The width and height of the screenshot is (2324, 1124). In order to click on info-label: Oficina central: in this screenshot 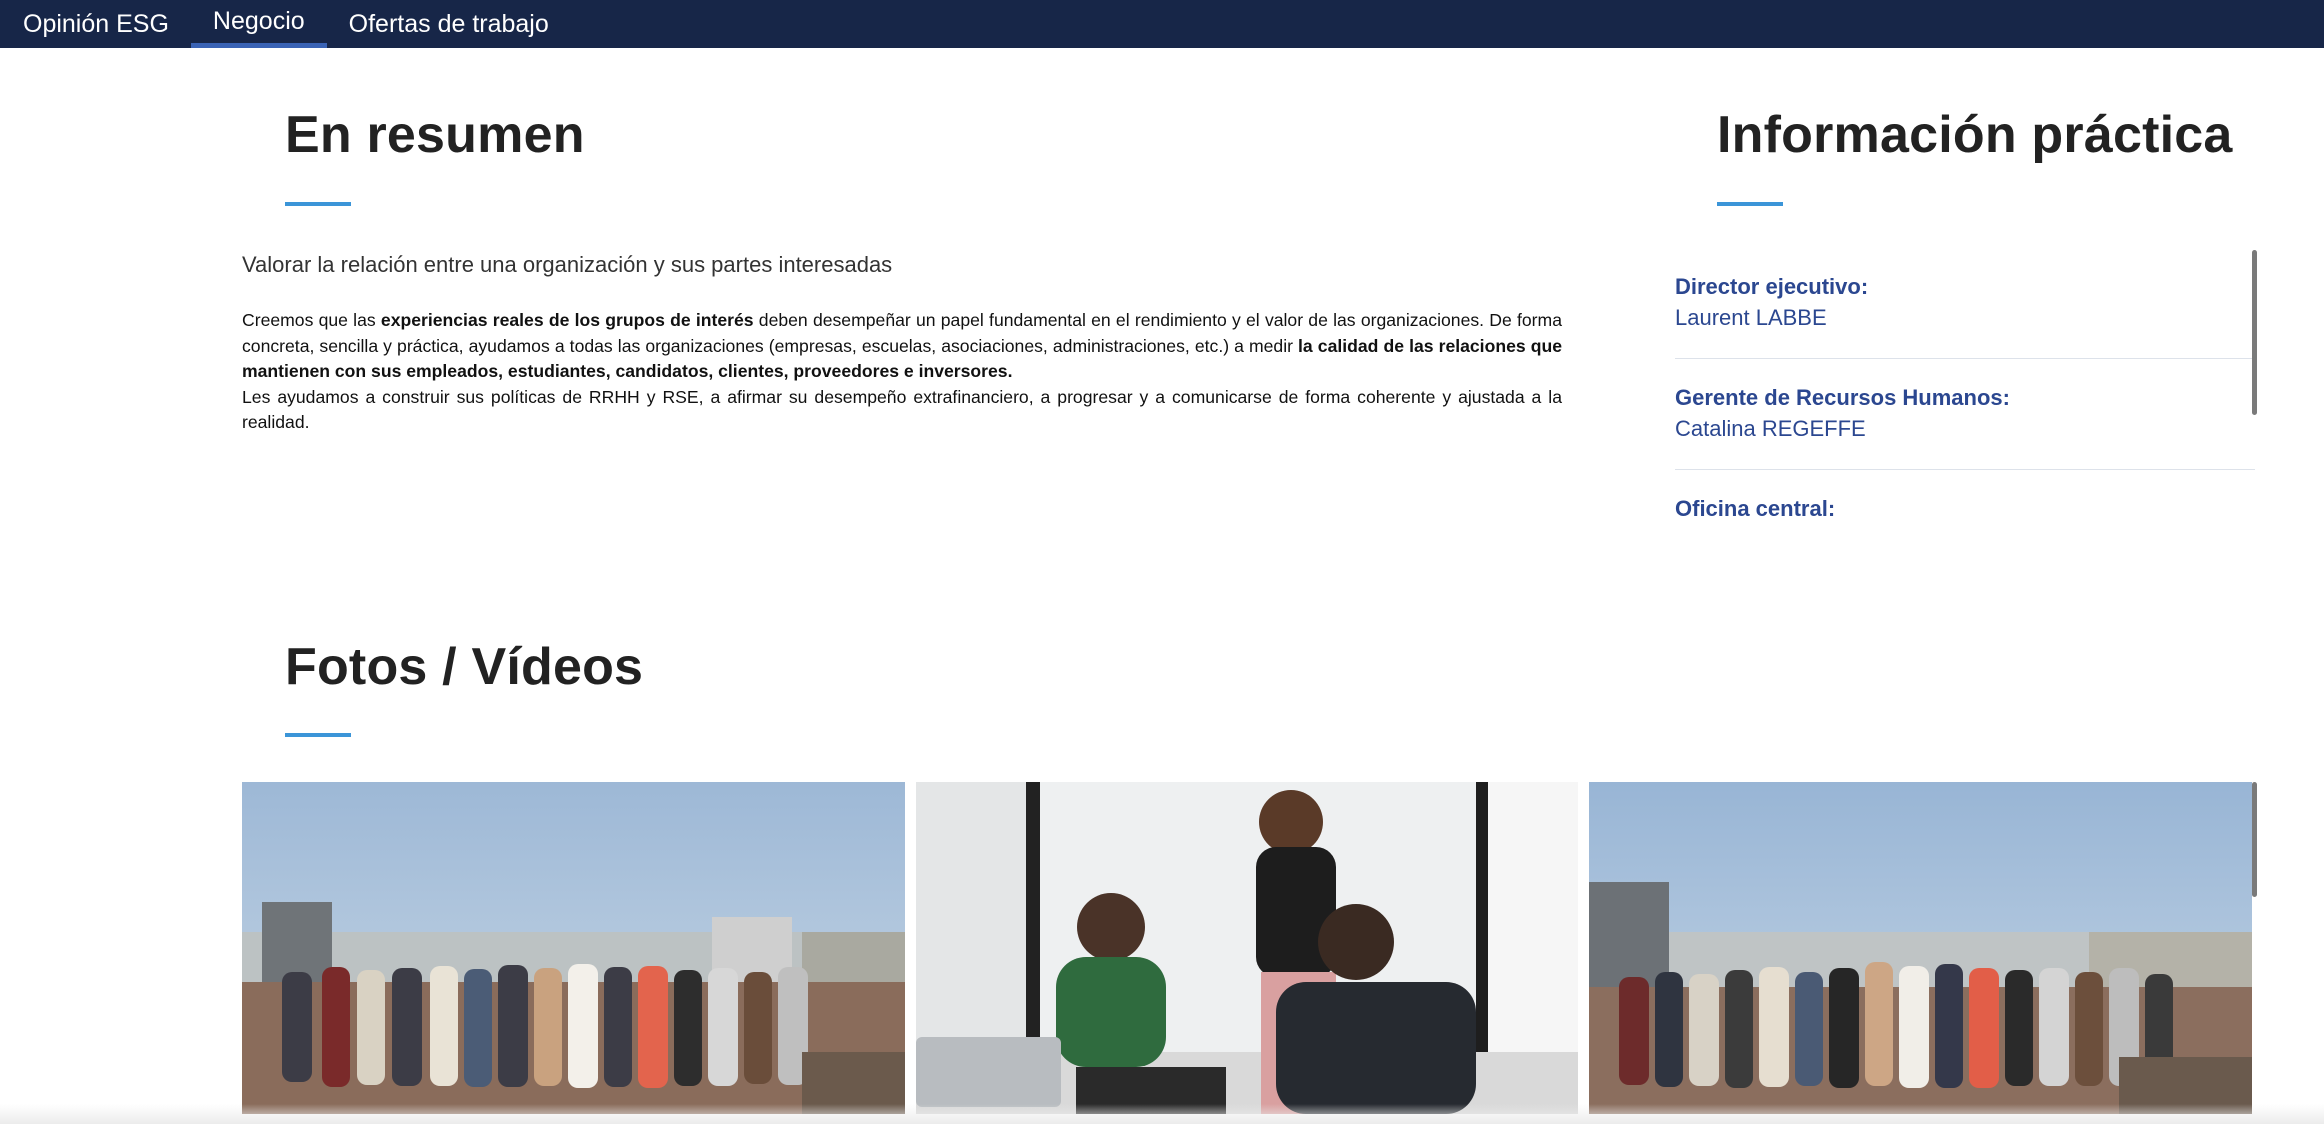, I will do `click(1755, 508)`.